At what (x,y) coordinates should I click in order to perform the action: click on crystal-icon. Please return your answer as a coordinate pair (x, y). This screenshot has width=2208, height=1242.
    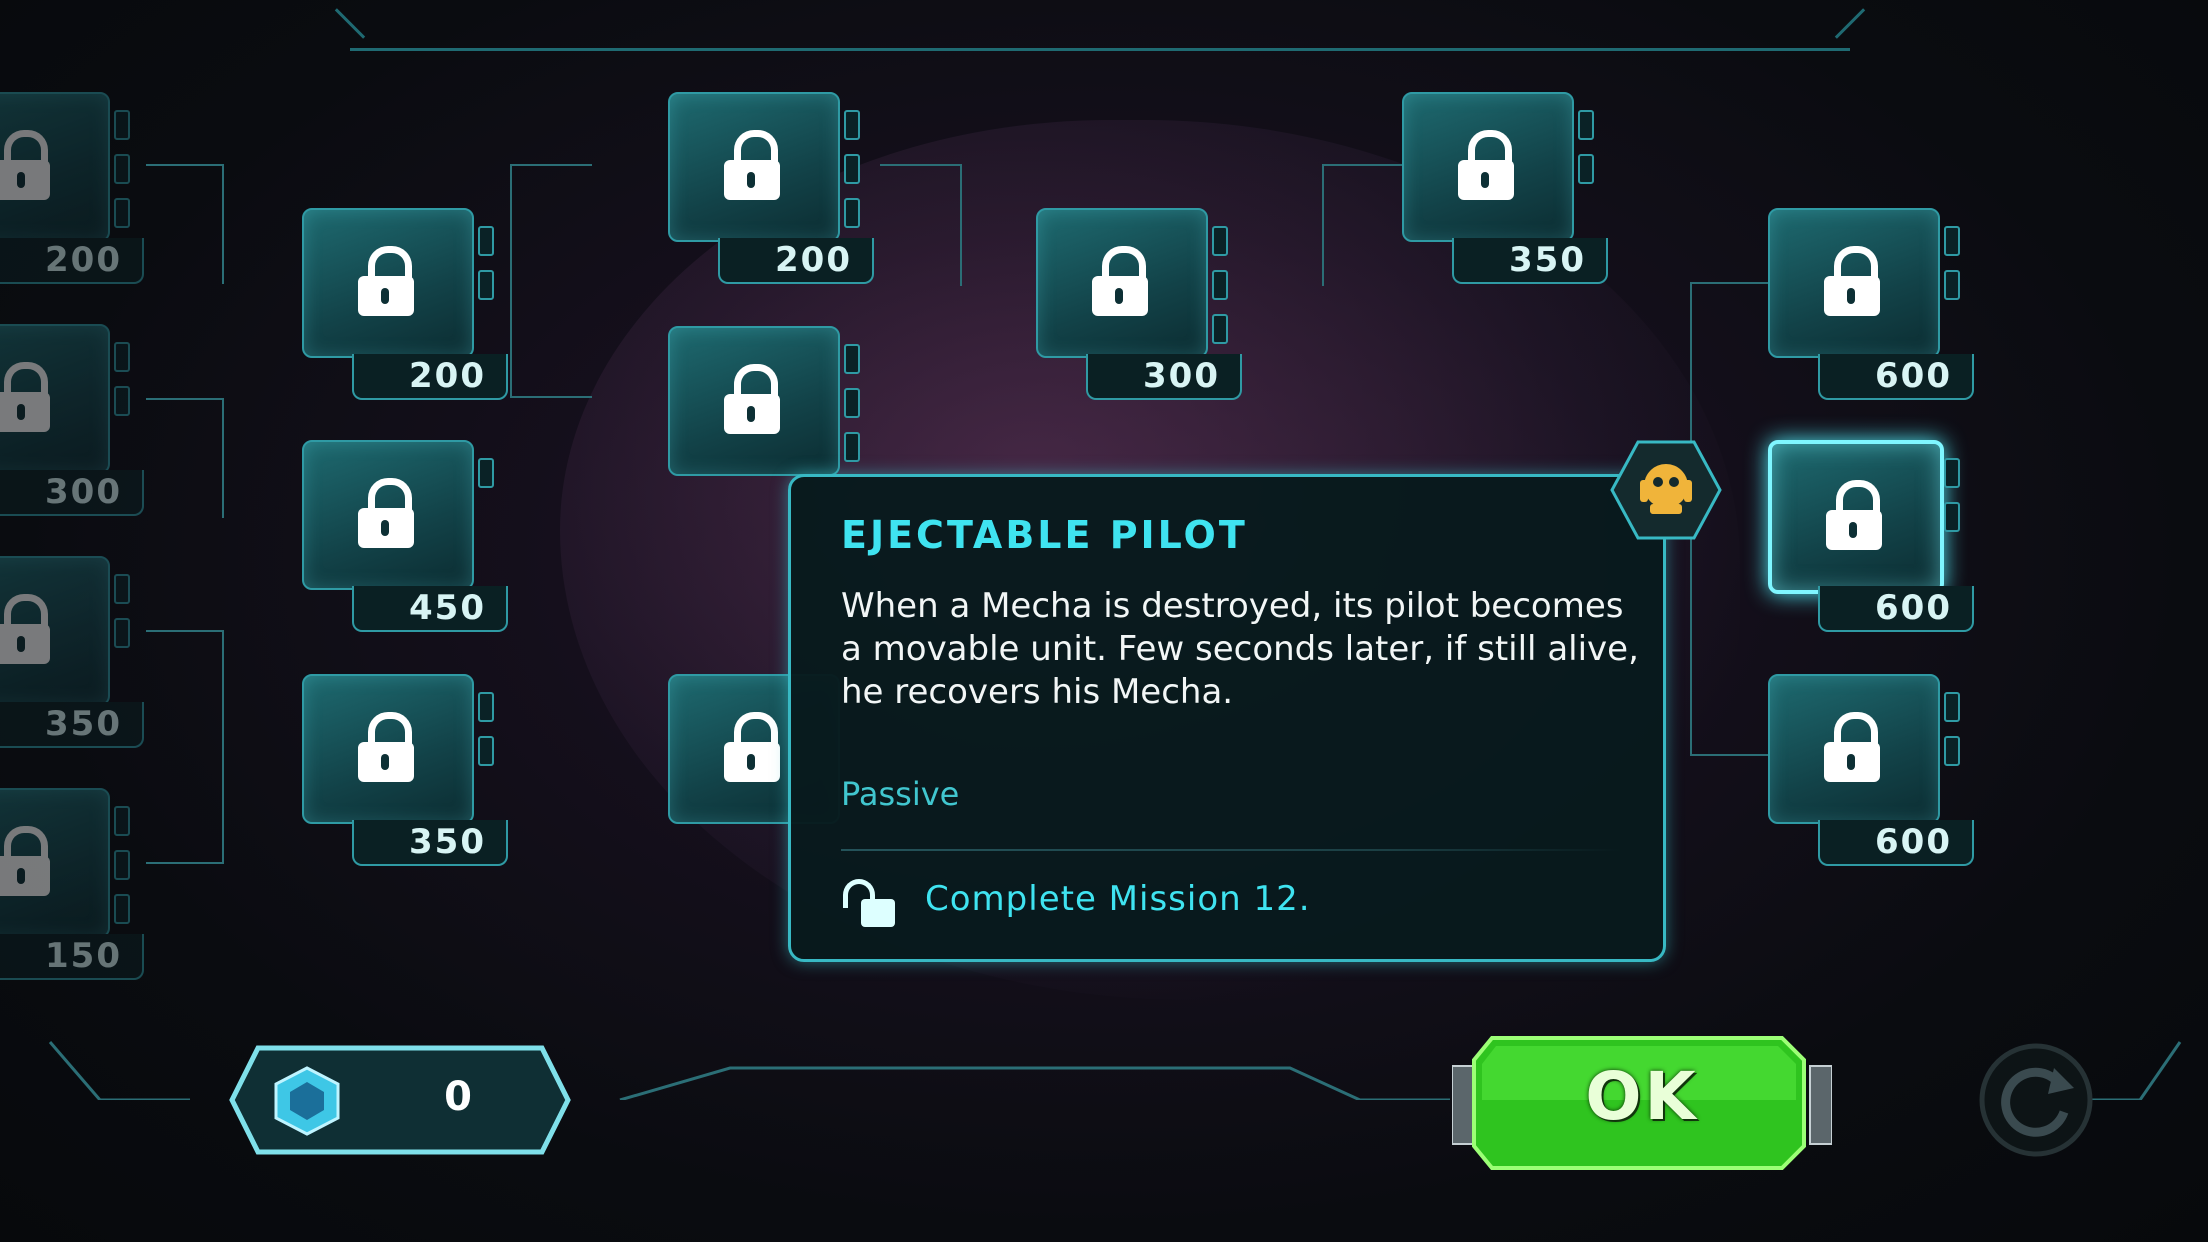
    Looking at the image, I should click on (307, 1101).